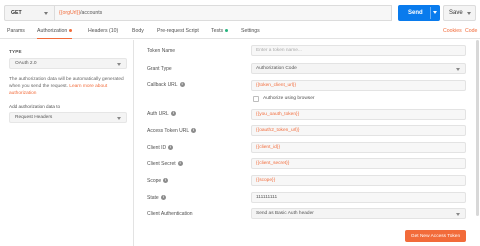  Describe the element at coordinates (276, 68) in the screenshot. I see `grant-type-value: Authorization Code` at that location.